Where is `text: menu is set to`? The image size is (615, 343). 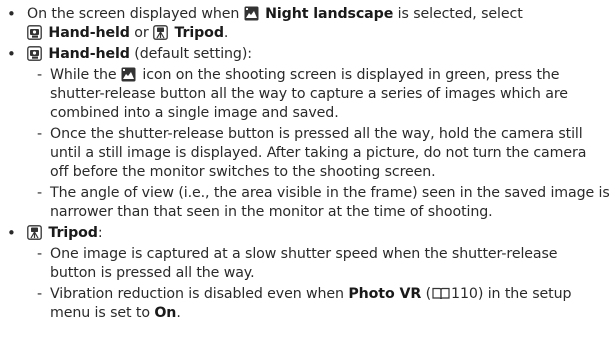
text: menu is set to is located at coordinates (100, 313).